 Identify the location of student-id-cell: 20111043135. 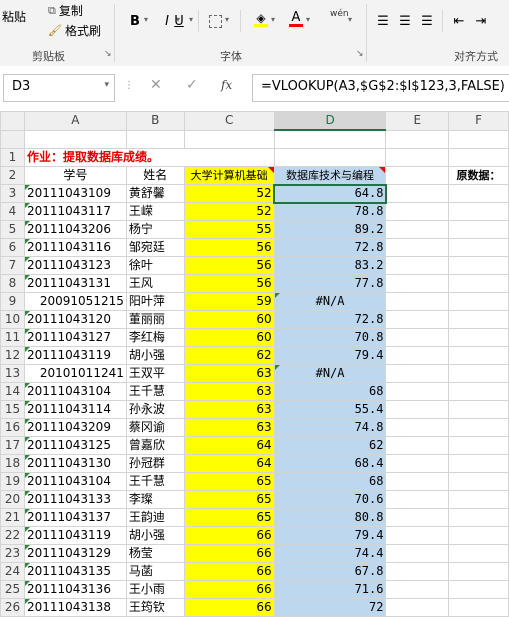
(75, 571).